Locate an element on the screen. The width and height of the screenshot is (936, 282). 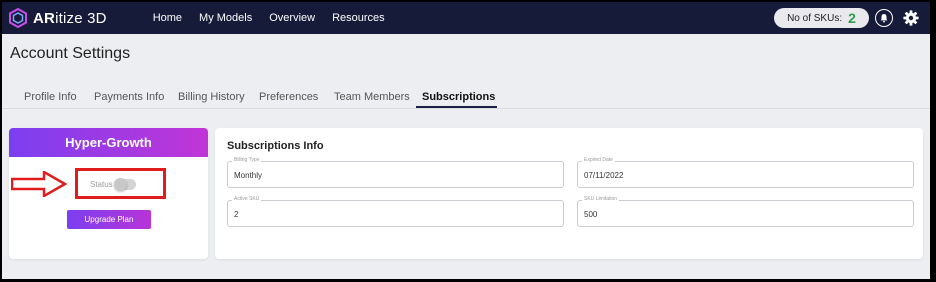
active-sku-value: 2 is located at coordinates (236, 214).